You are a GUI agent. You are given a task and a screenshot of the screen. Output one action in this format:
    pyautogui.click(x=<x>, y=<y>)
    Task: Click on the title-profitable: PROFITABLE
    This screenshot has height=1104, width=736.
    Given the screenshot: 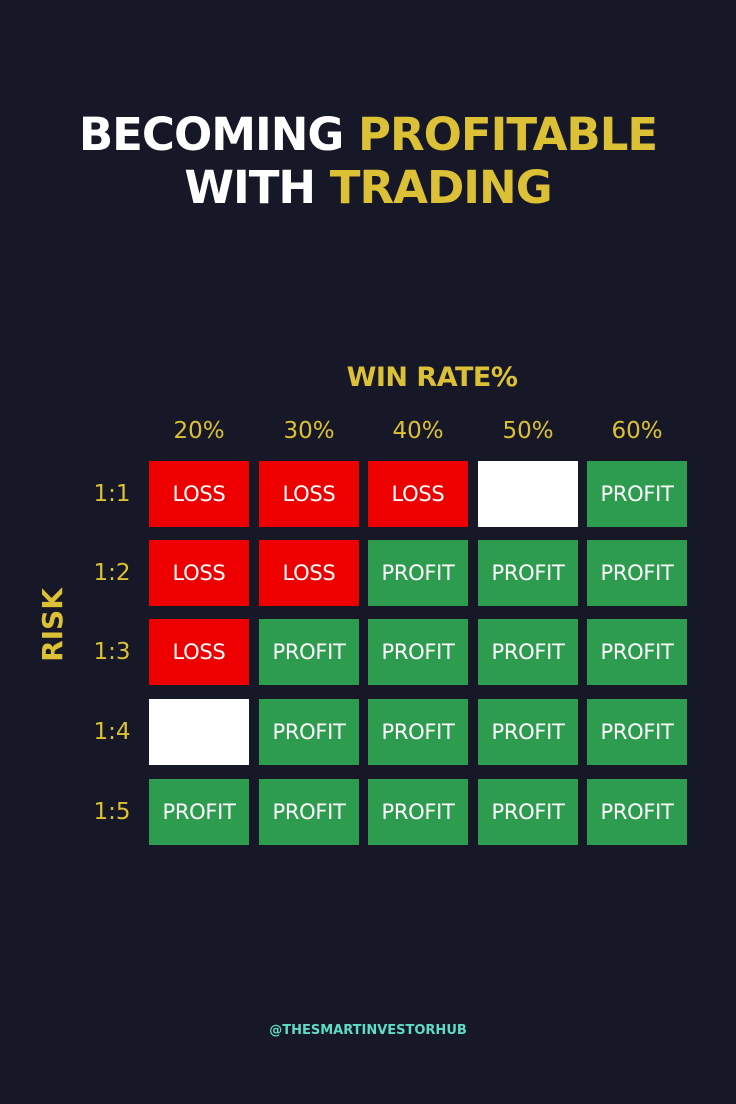 What is the action you would take?
    pyautogui.click(x=508, y=134)
    